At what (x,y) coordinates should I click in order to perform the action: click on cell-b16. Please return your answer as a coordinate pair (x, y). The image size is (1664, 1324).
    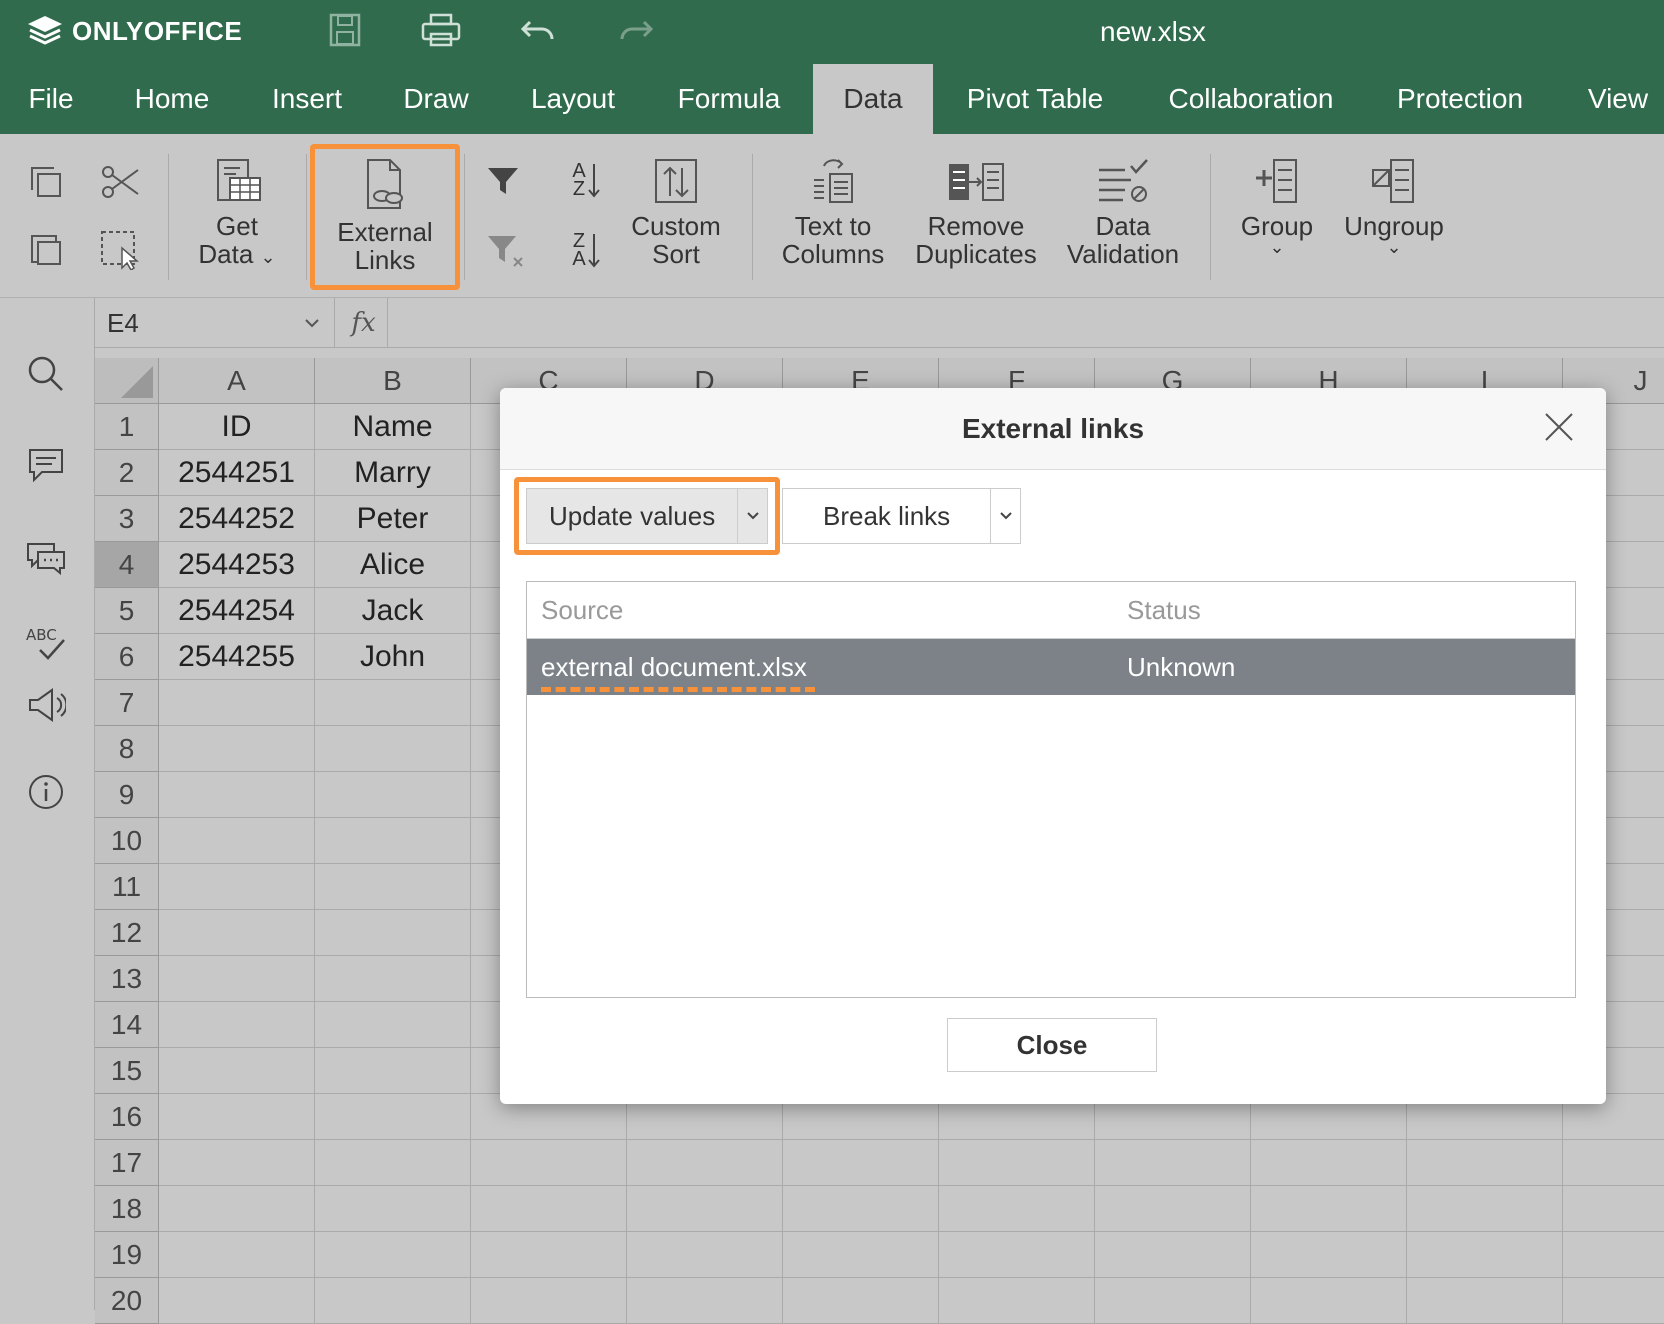
    Looking at the image, I should click on (393, 1117).